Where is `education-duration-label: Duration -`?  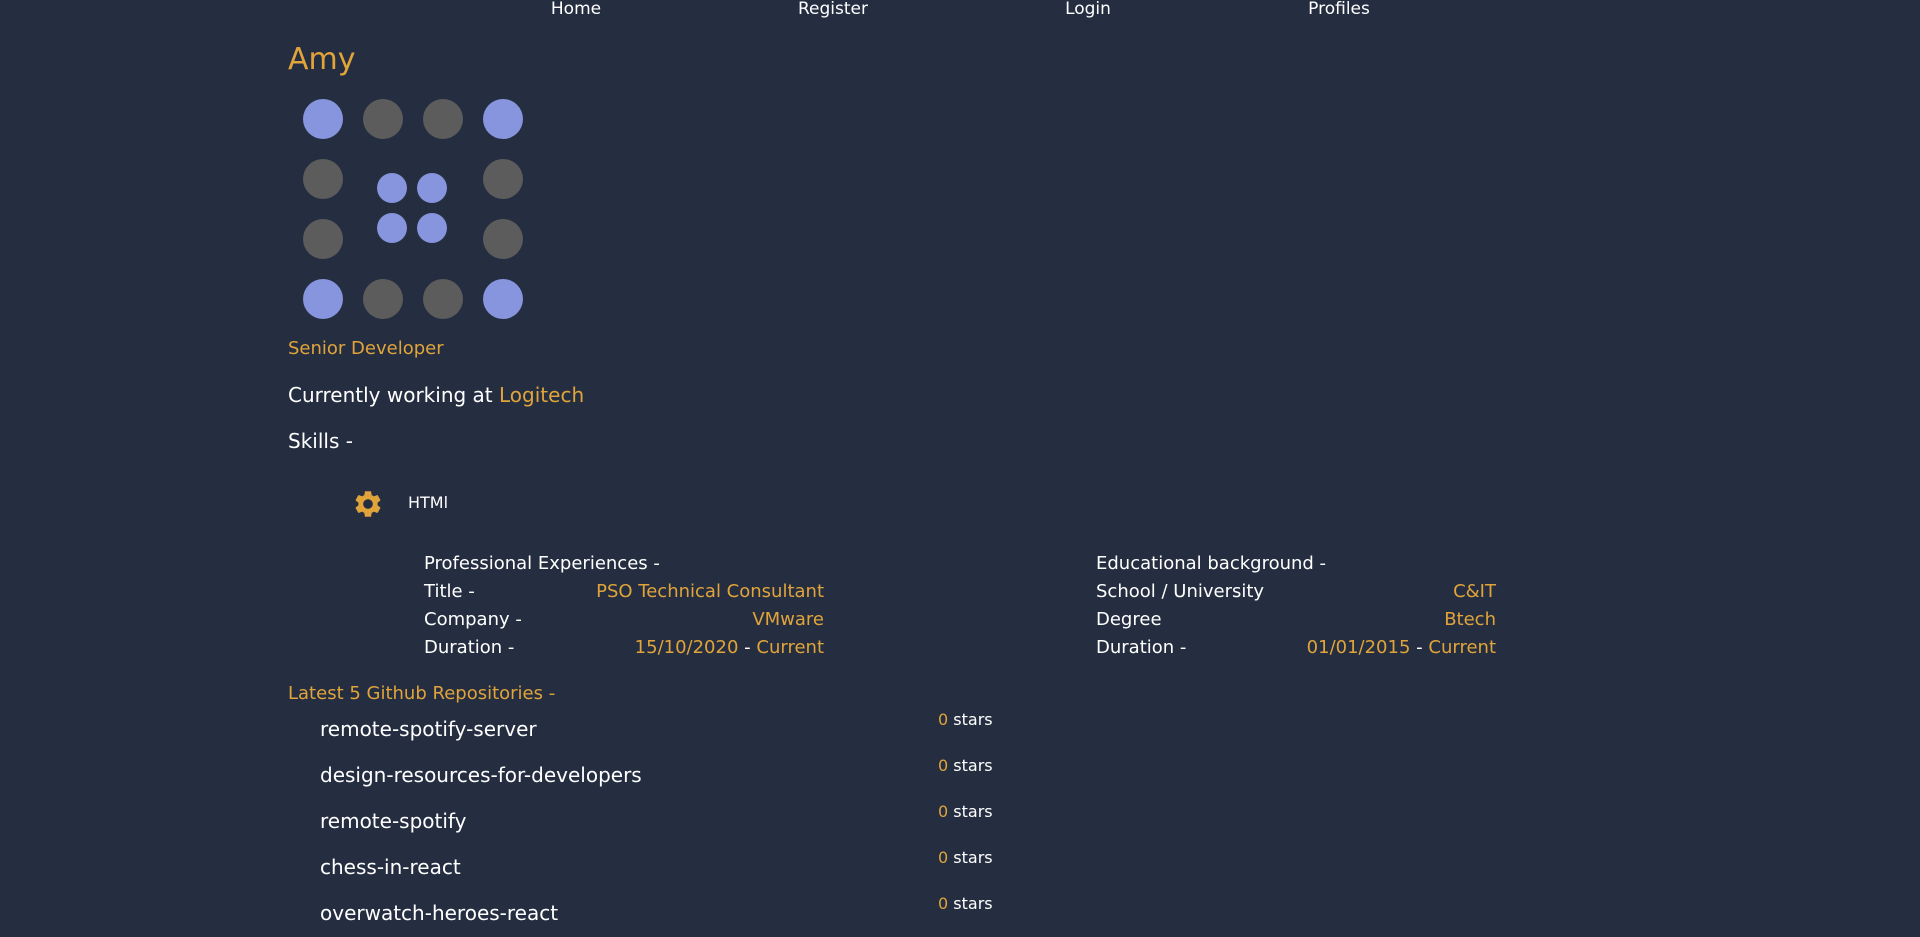 education-duration-label: Duration - is located at coordinates (1141, 647).